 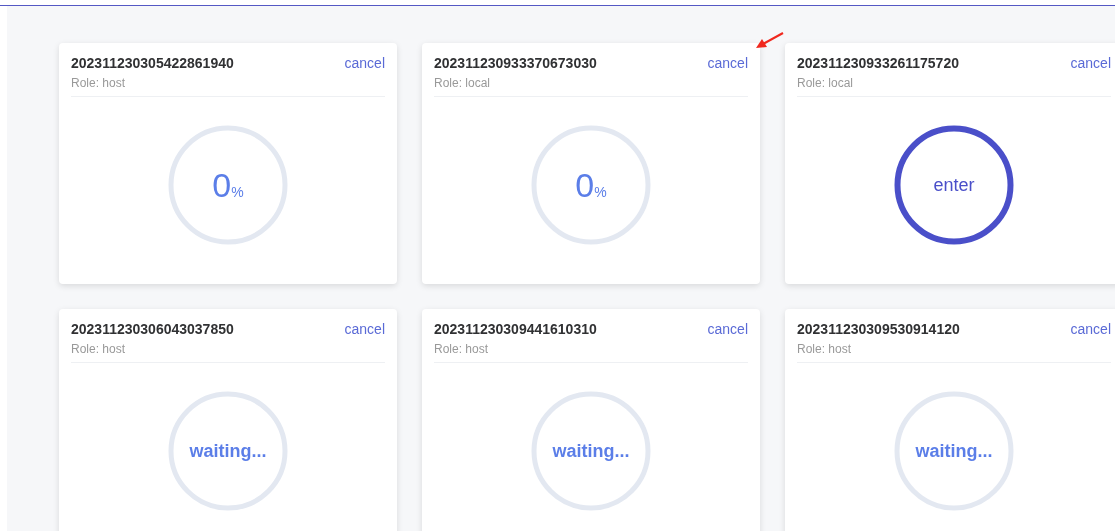 I want to click on enter-button: enter, so click(x=954, y=185).